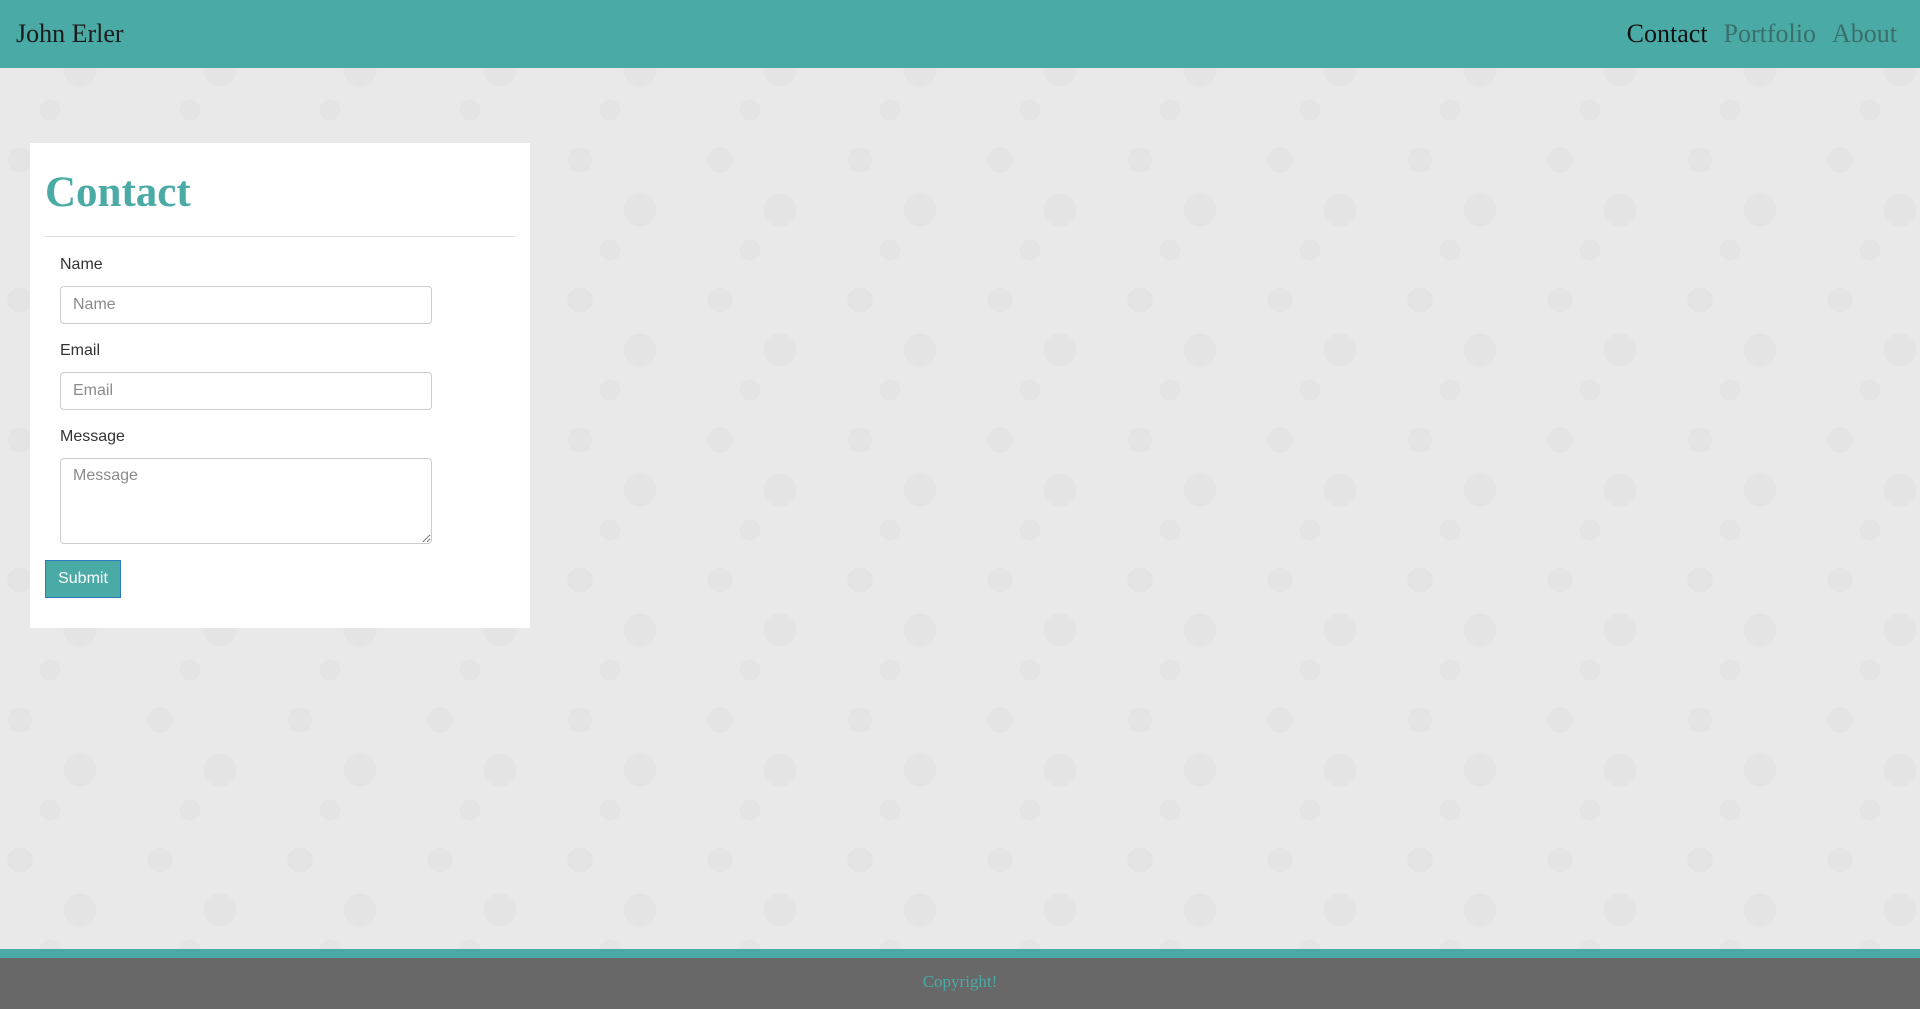 The image size is (1920, 1009). I want to click on nav-link-contact: Contact, so click(1667, 34).